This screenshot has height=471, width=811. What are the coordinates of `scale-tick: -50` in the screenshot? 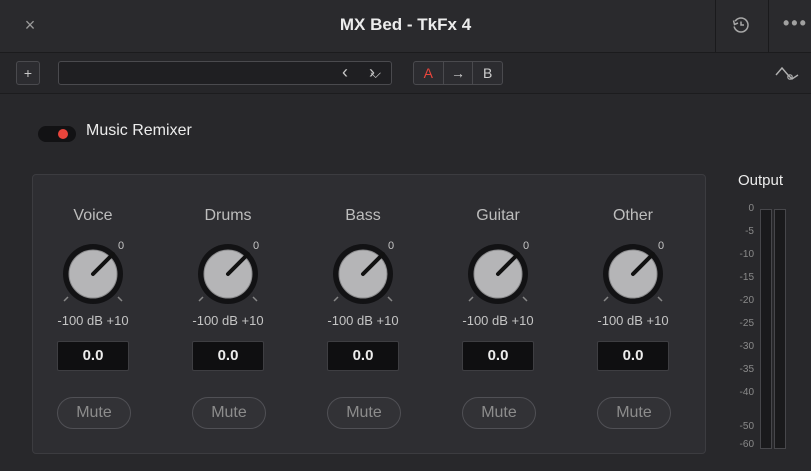 It's located at (746, 426).